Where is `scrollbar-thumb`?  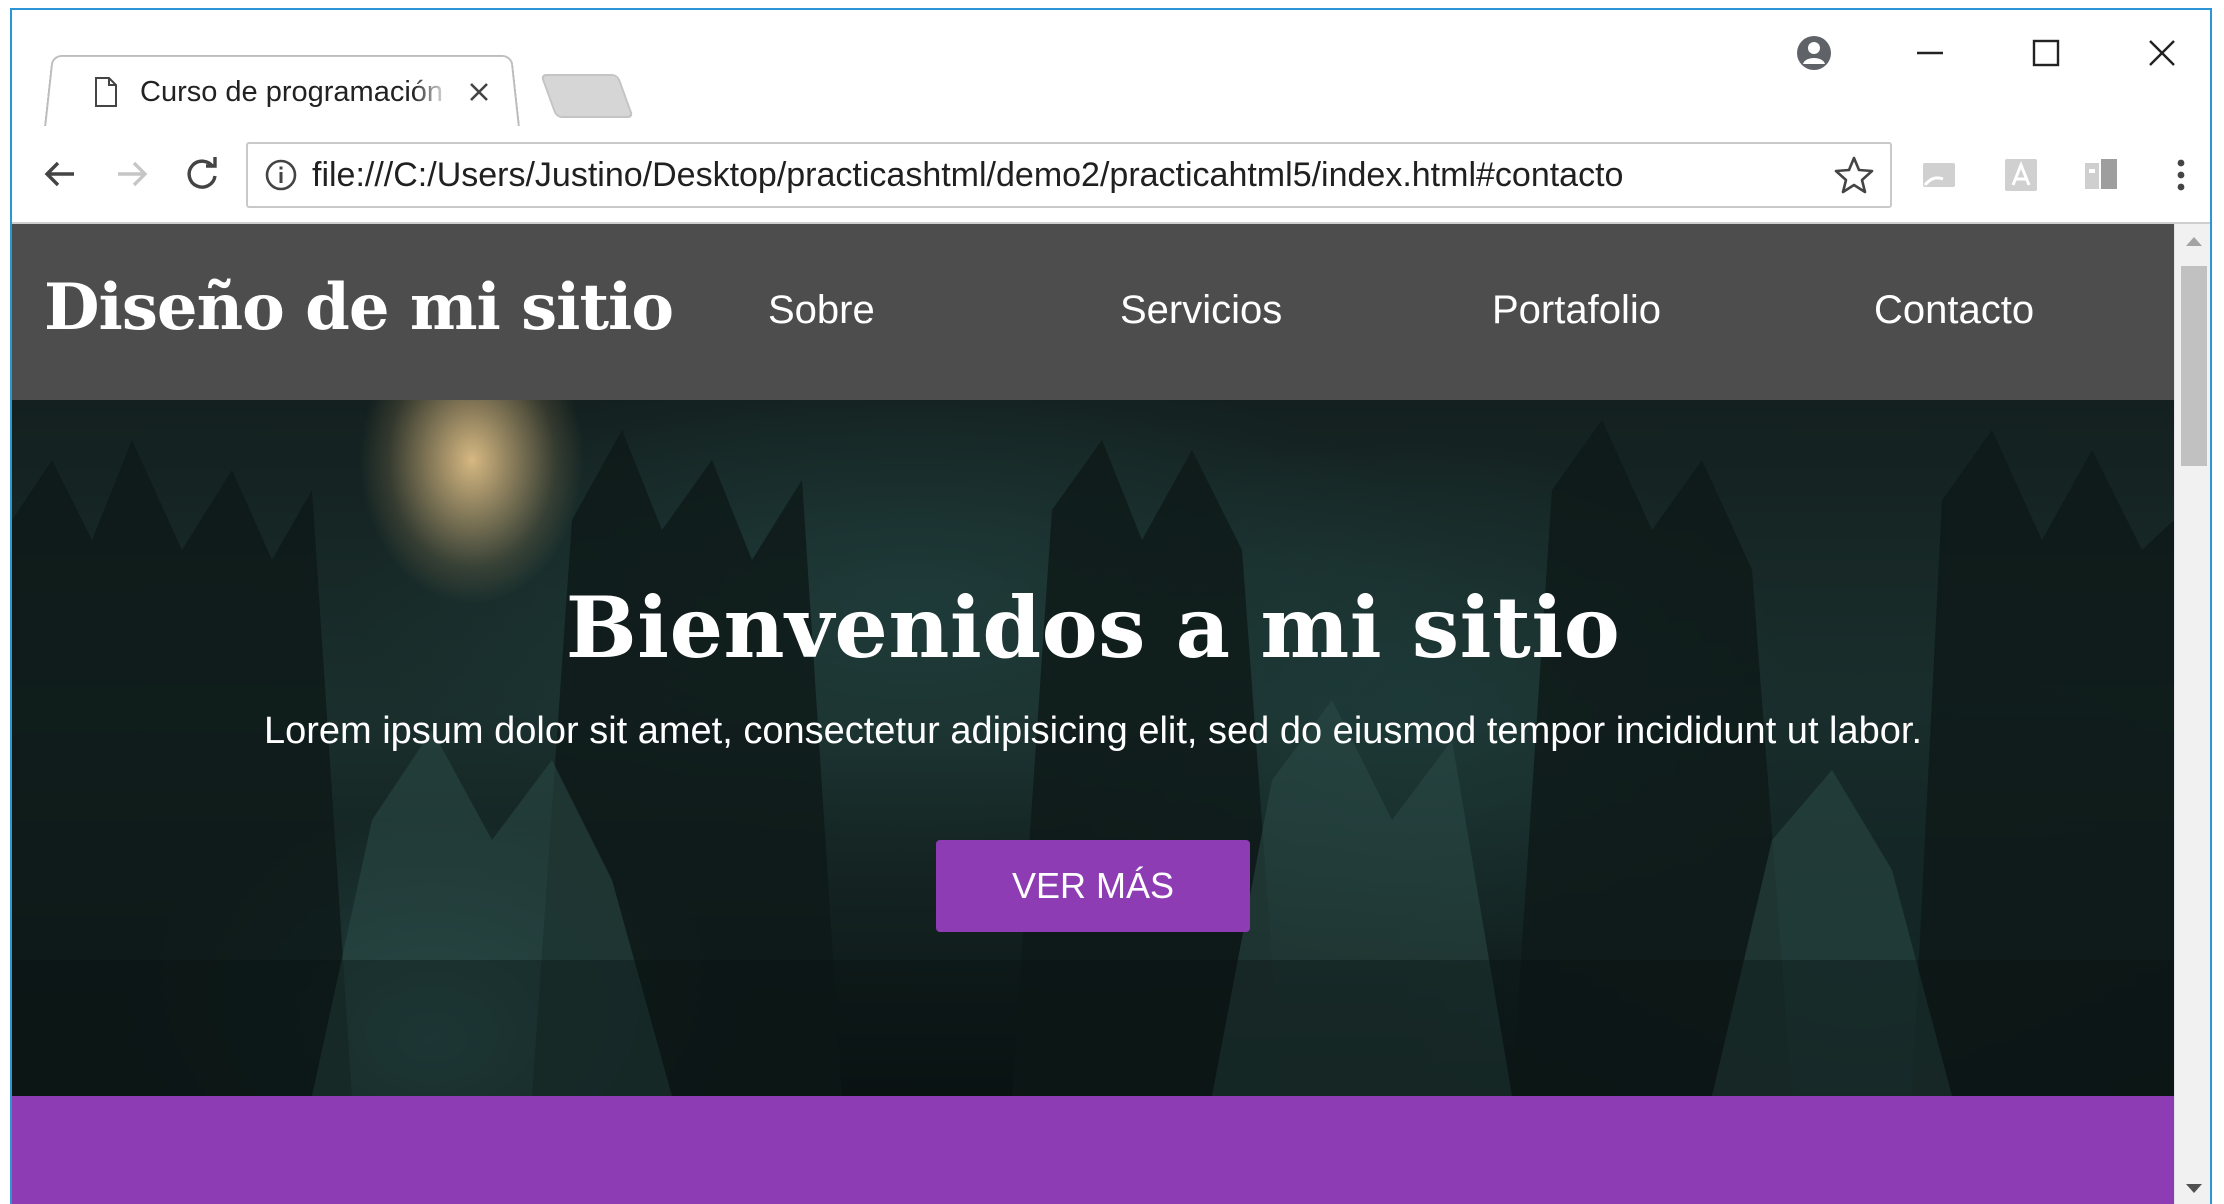 scrollbar-thumb is located at coordinates (2194, 366).